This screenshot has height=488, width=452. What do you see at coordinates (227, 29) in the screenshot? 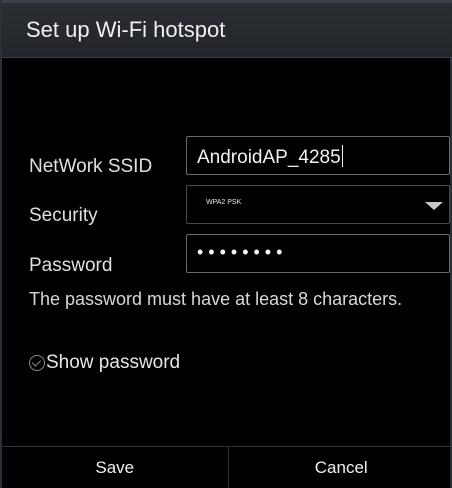
I see `dialog-header: Set up Wi-Fi hotspot` at bounding box center [227, 29].